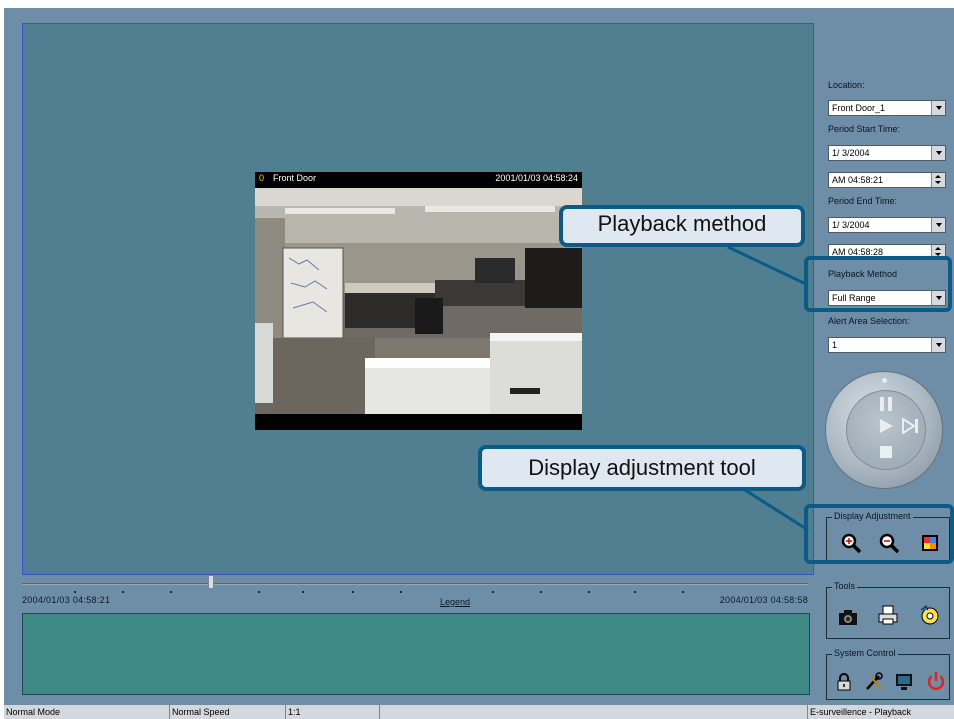 The image size is (954, 719). Describe the element at coordinates (887, 180) in the screenshot. I see `period-start-time: AM 04:58:21` at that location.